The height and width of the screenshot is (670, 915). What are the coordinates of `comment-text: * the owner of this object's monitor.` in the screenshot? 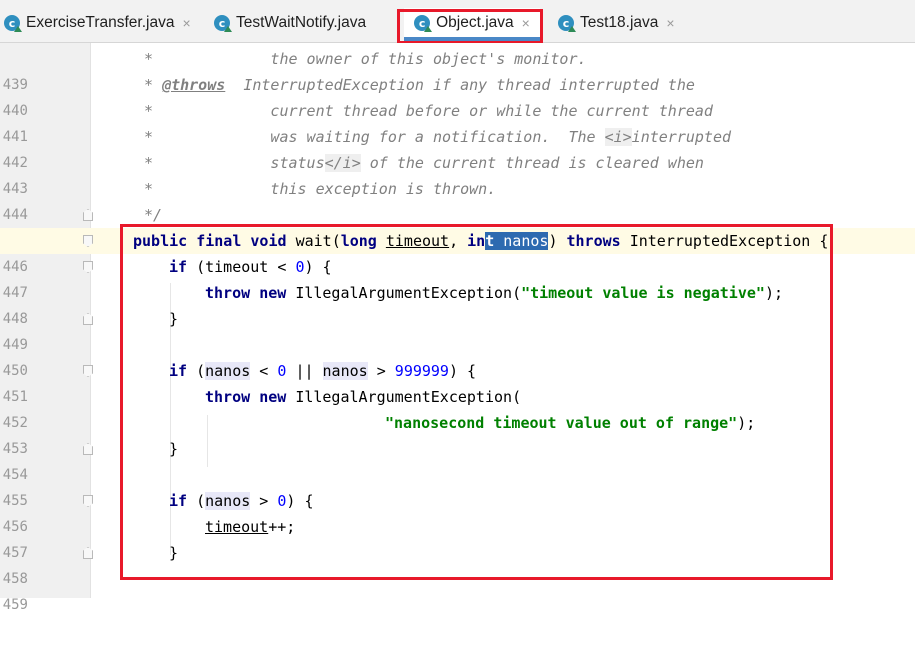 It's located at (365, 59).